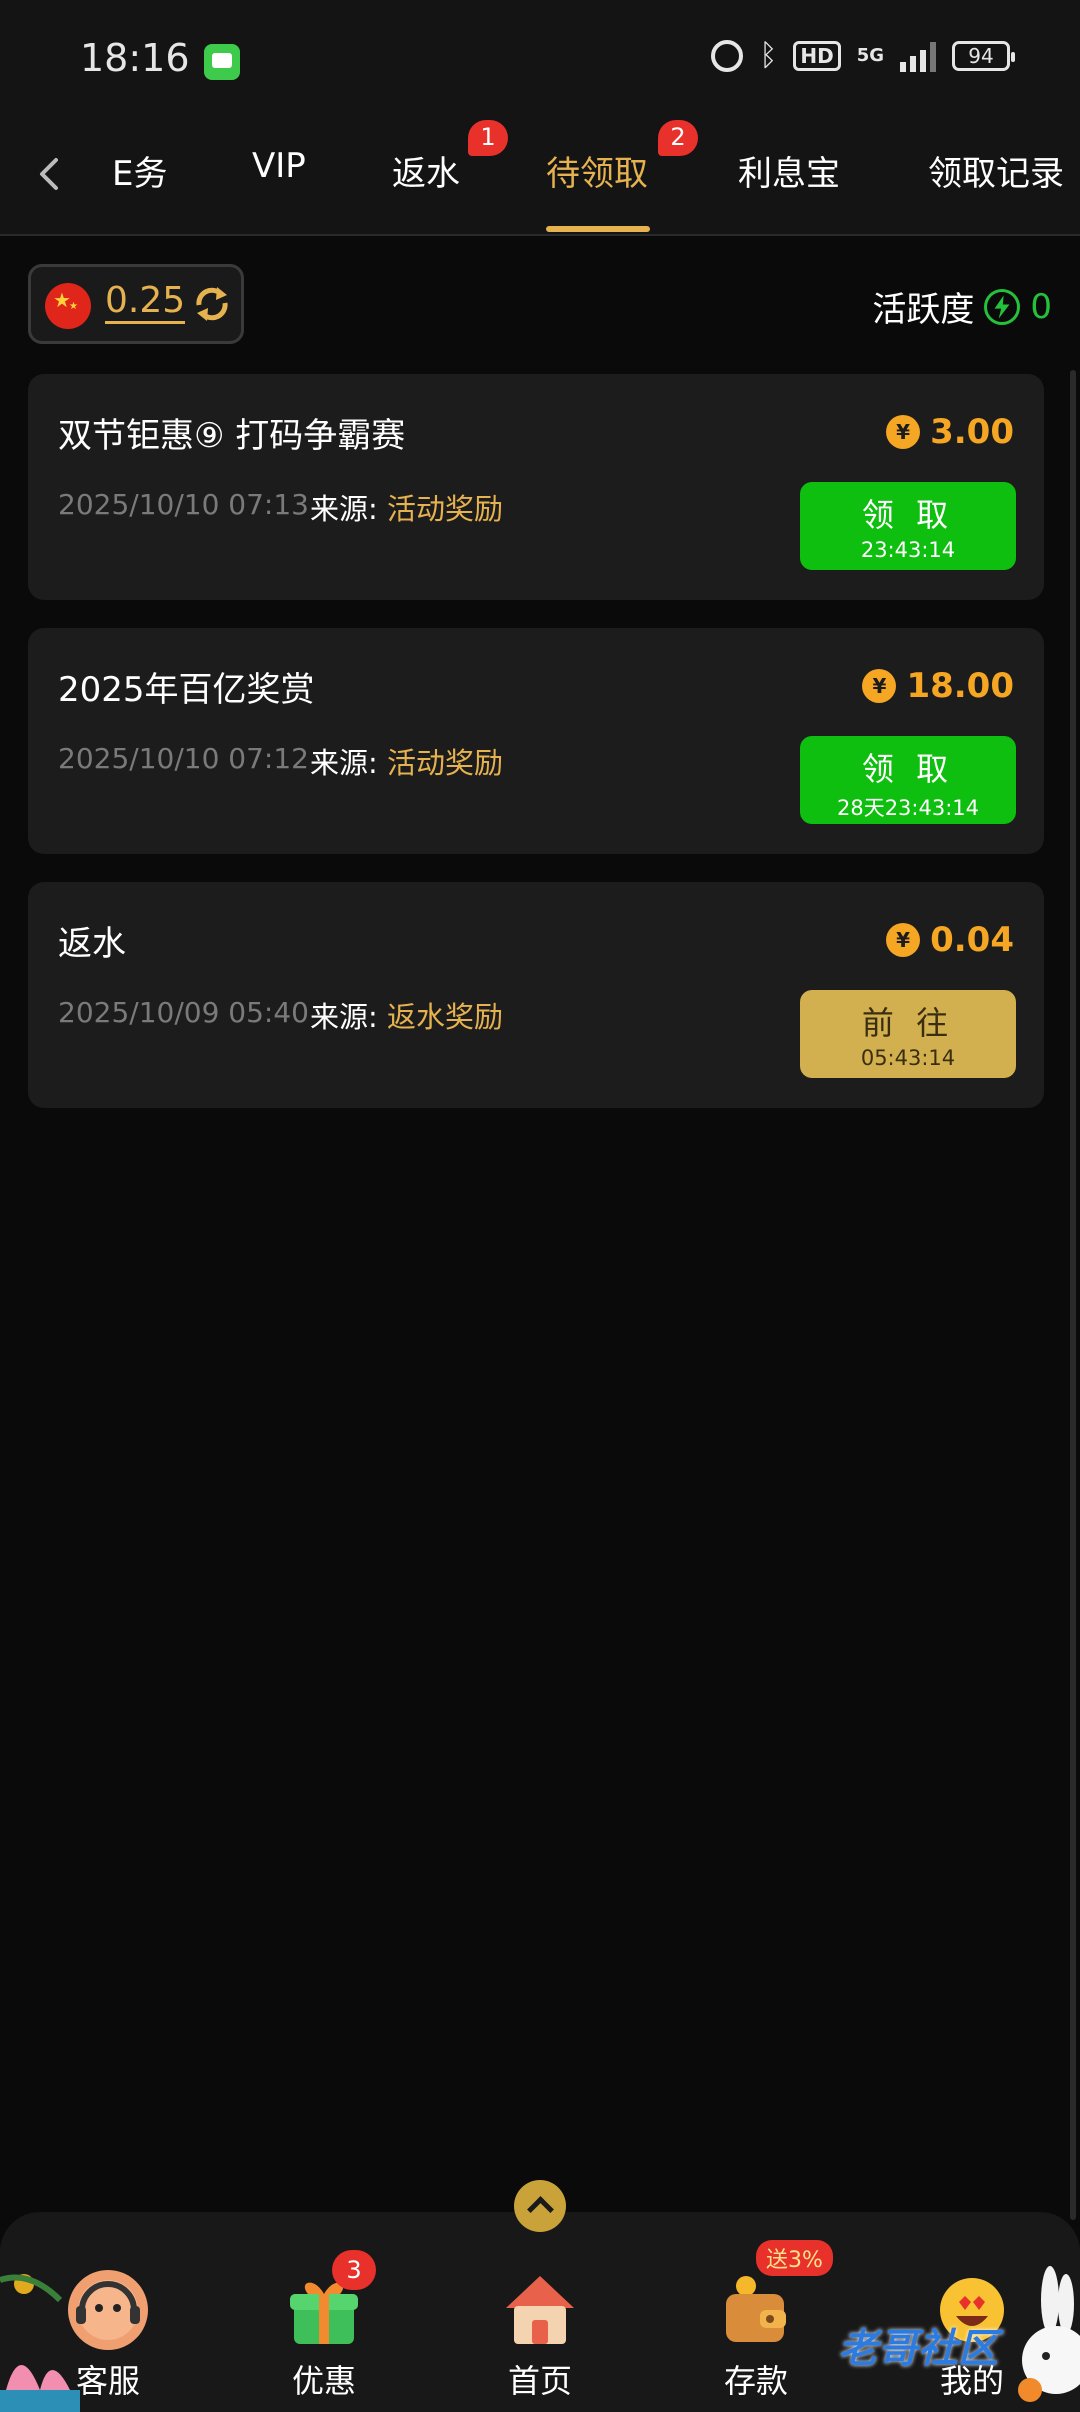 This screenshot has width=1080, height=2412. What do you see at coordinates (540, 60) in the screenshot?
I see `status-bar: 18:16 ᛒ HD 5G 94` at bounding box center [540, 60].